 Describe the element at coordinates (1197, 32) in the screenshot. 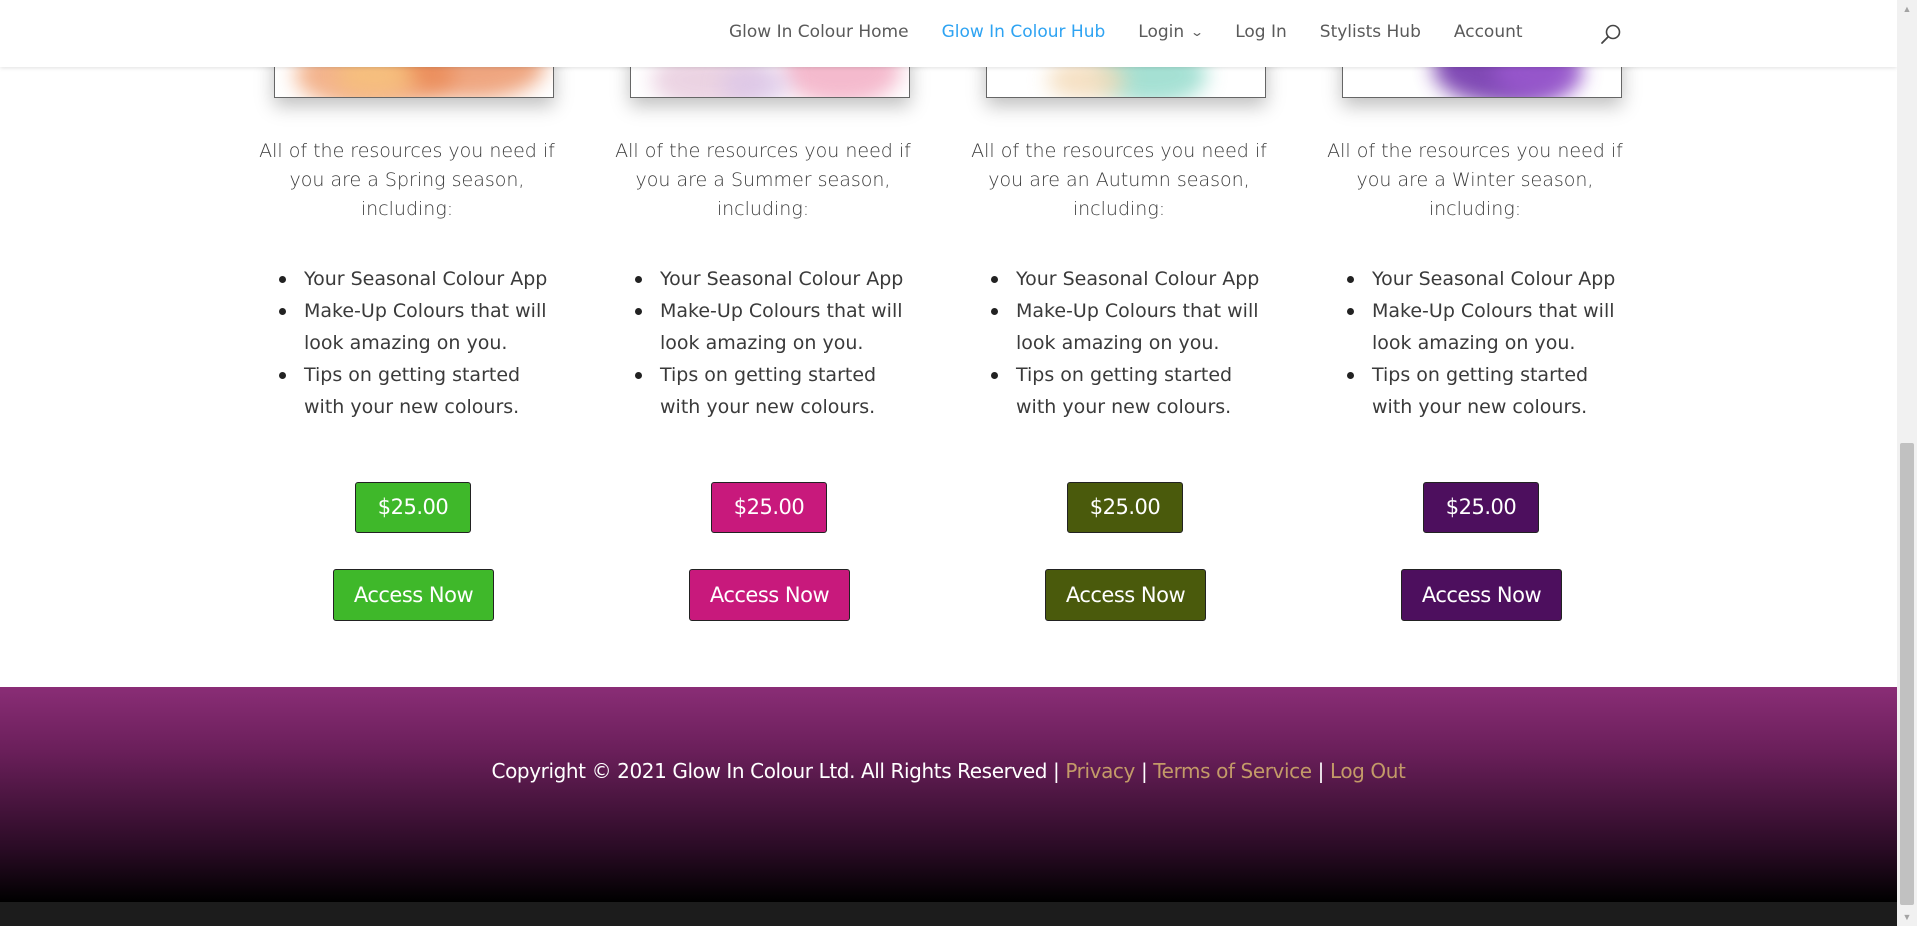

I see `chevron-down-icon: ⌄` at that location.